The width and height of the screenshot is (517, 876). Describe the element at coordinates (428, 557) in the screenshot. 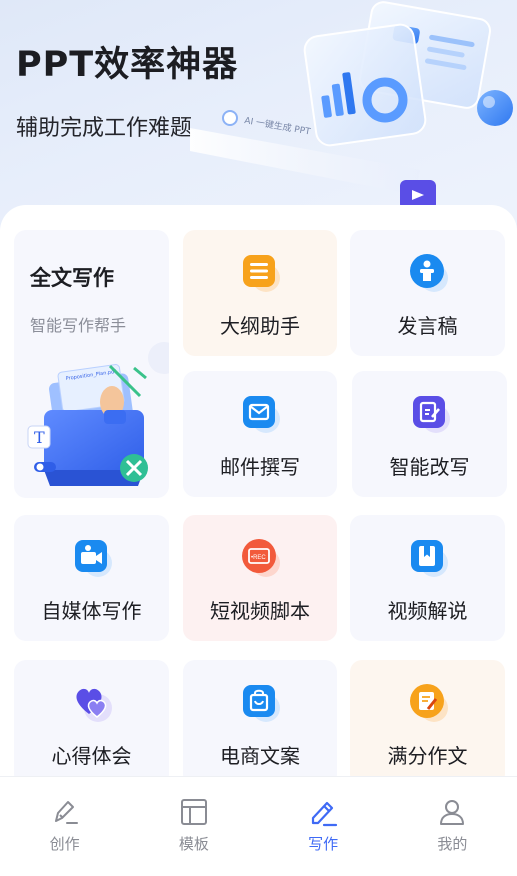

I see `bookmark-book-icon` at that location.